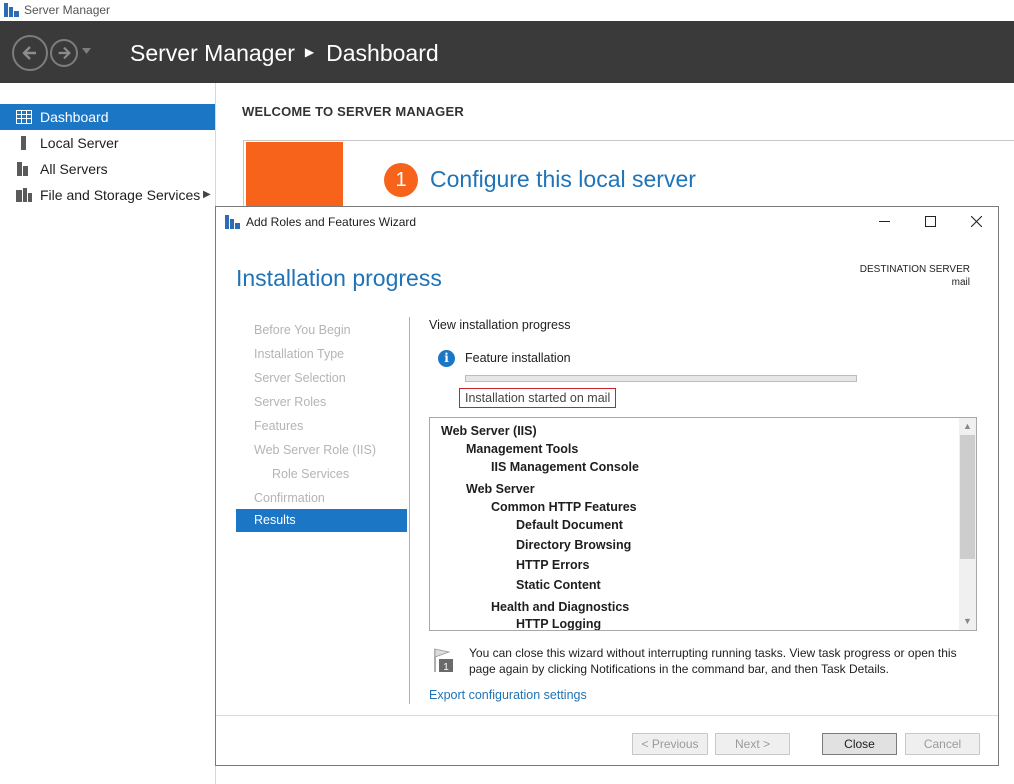  Describe the element at coordinates (311, 474) in the screenshot. I see `wizard-step: Role Services` at that location.